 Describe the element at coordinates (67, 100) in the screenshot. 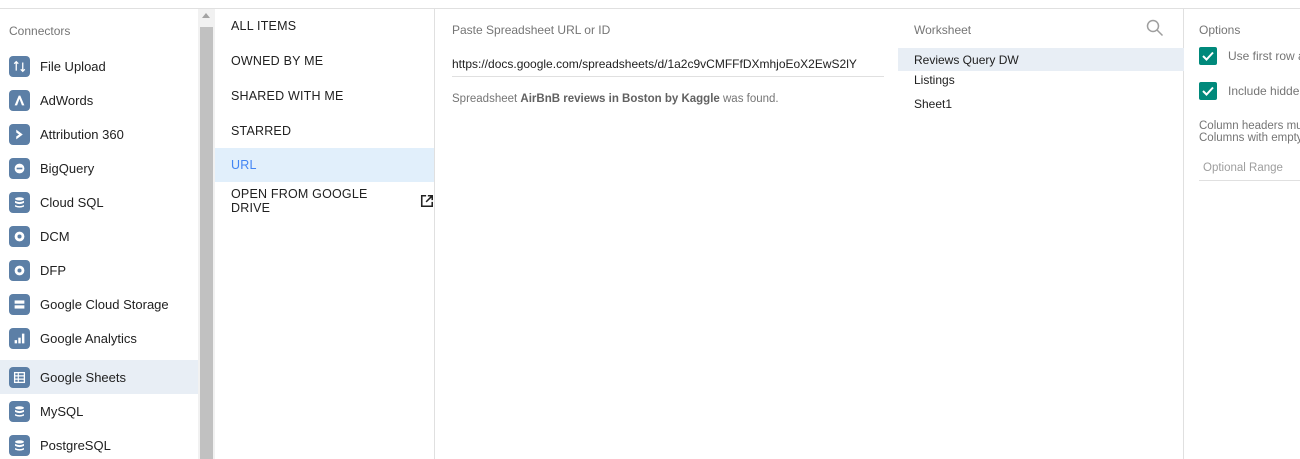

I see `connector-label: AdWords` at that location.